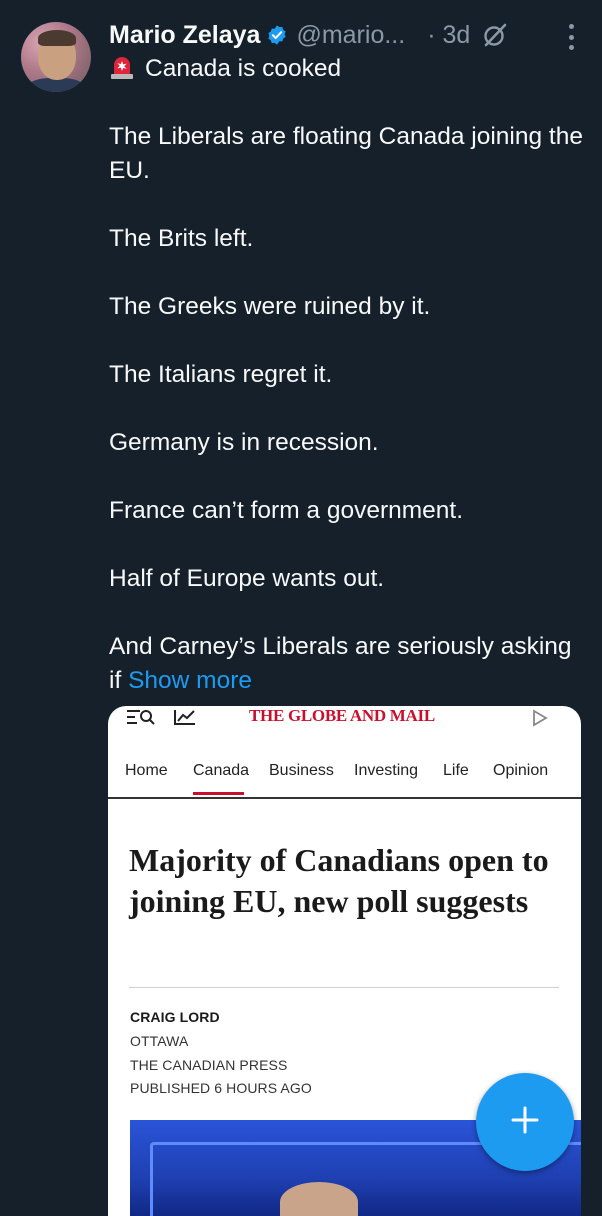  What do you see at coordinates (218, 793) in the screenshot?
I see `nav-active-indicator` at bounding box center [218, 793].